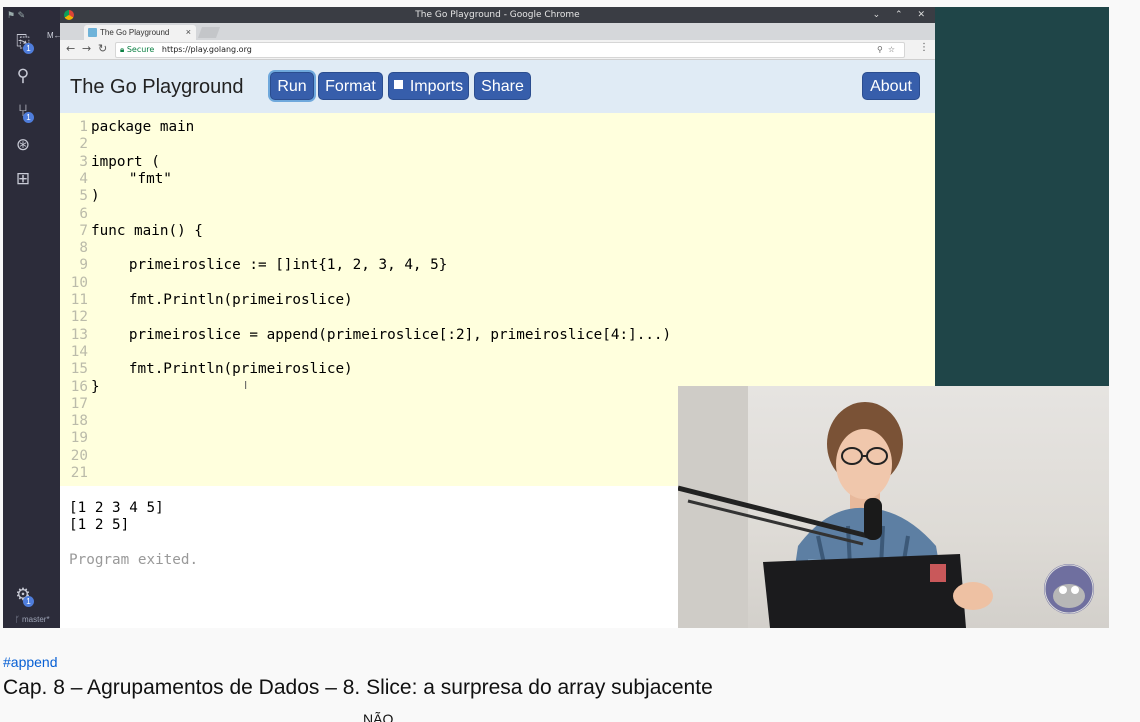 The image size is (1140, 722). I want to click on line-number: 2, so click(83, 144).